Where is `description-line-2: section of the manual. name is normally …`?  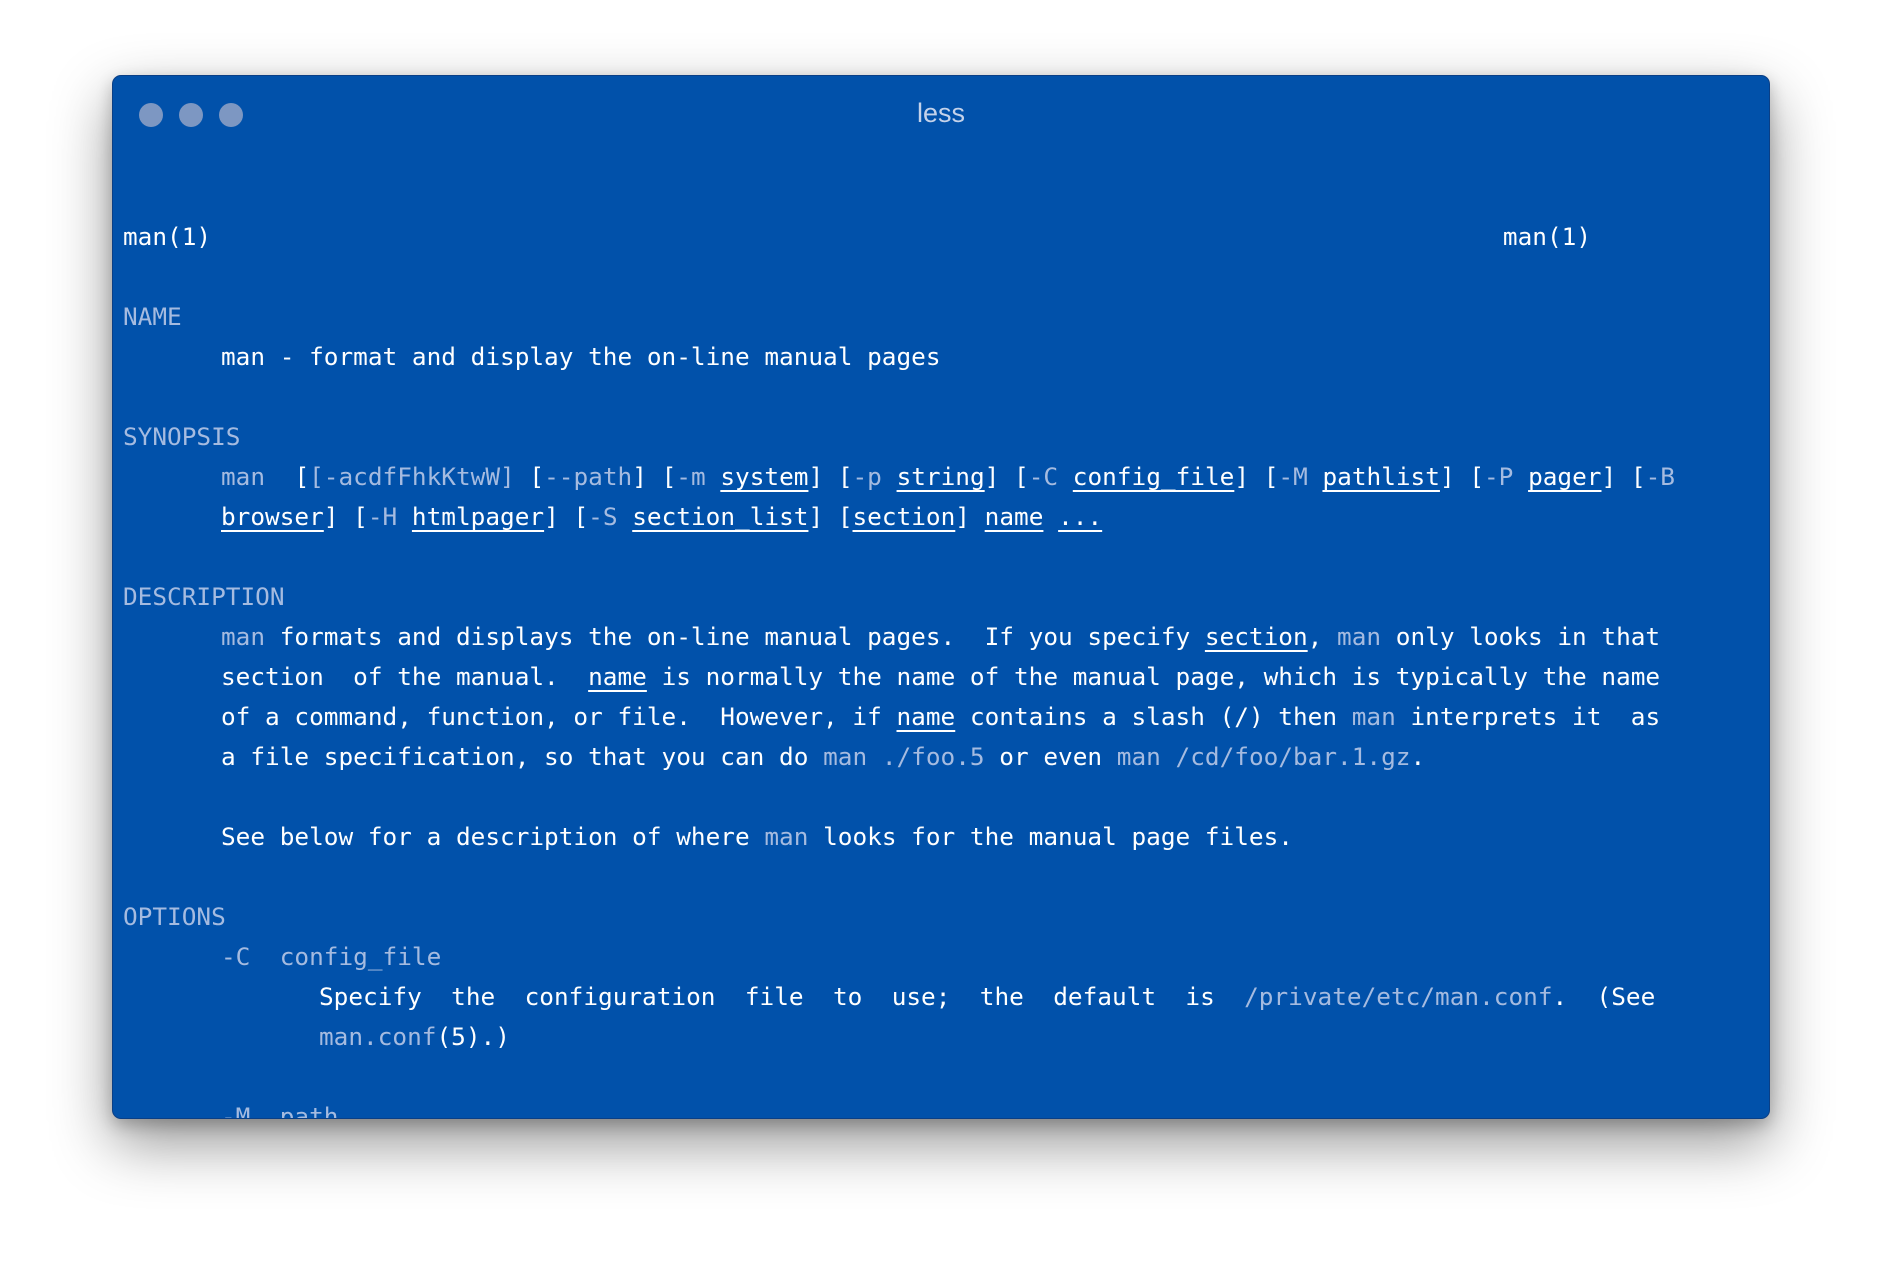 description-line-2: section of the manual. name is normally … is located at coordinates (941, 676).